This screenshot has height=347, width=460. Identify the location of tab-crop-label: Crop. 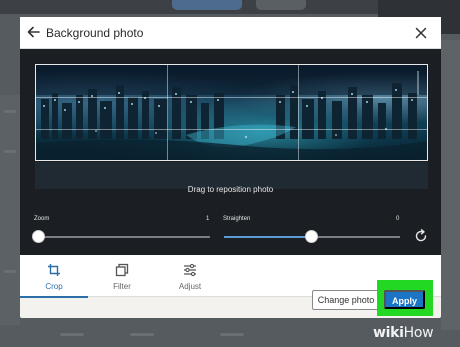
(54, 286).